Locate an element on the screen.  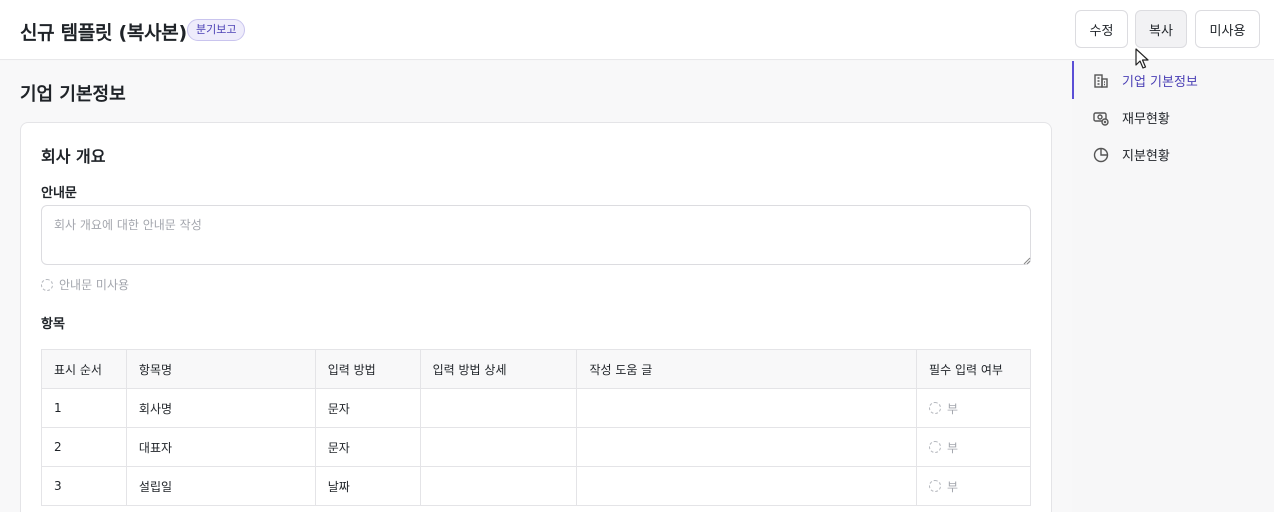
copy-button: 복사 is located at coordinates (1161, 29).